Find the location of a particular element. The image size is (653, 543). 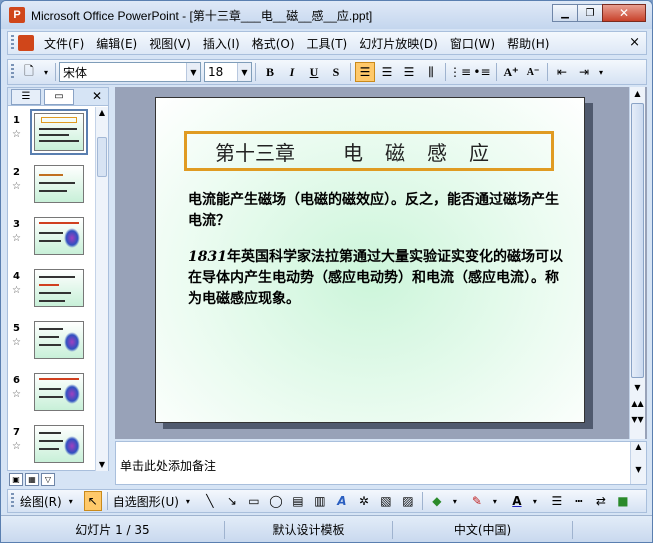

autoshapes-menu-button: 自选图形(U) is located at coordinates (146, 501).